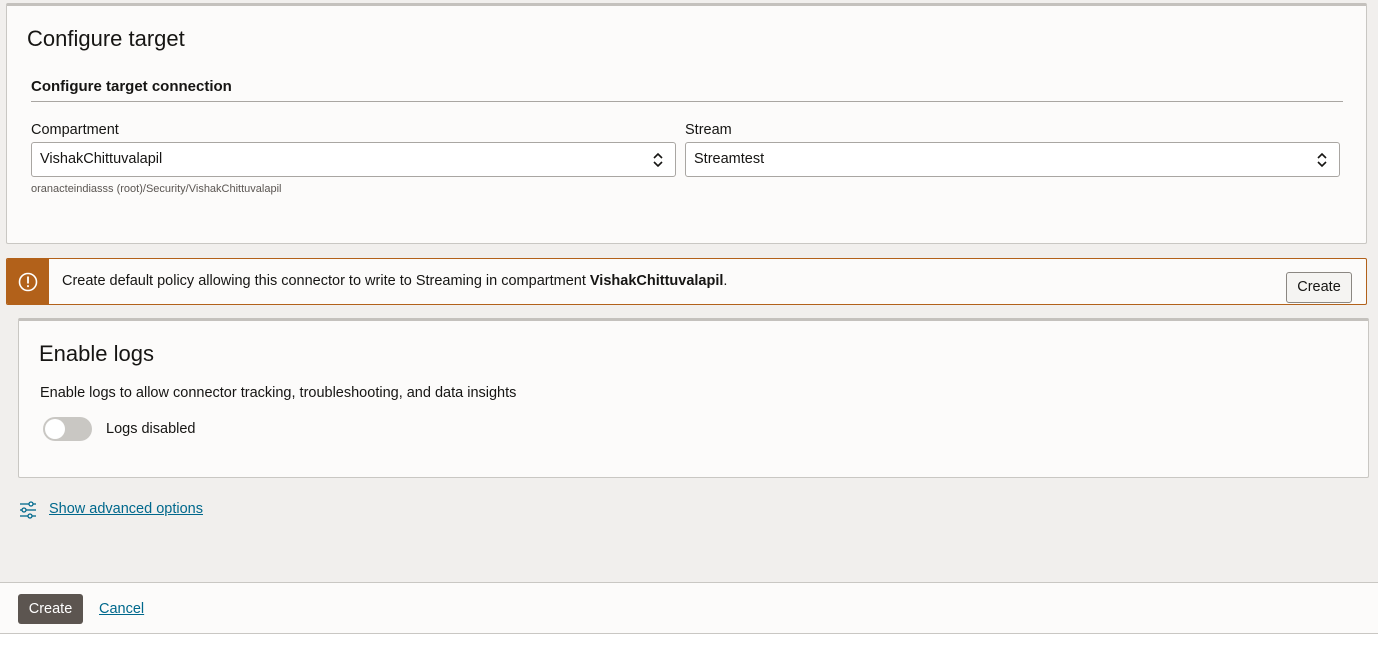  What do you see at coordinates (151, 429) in the screenshot?
I see `logs-toggle-label: Logs disabled` at bounding box center [151, 429].